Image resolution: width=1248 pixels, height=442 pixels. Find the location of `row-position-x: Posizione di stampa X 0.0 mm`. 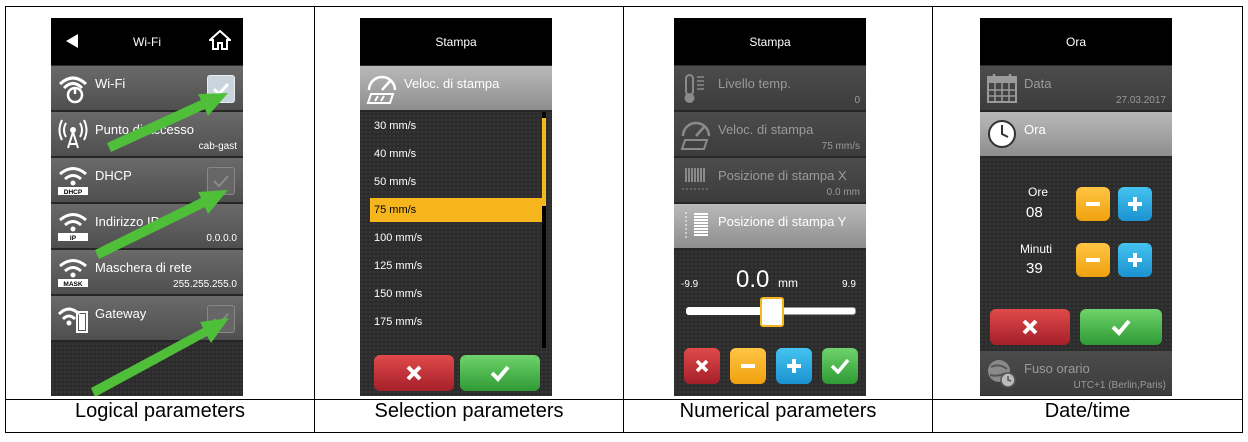

row-position-x: Posizione di stampa X 0.0 mm is located at coordinates (770, 181).